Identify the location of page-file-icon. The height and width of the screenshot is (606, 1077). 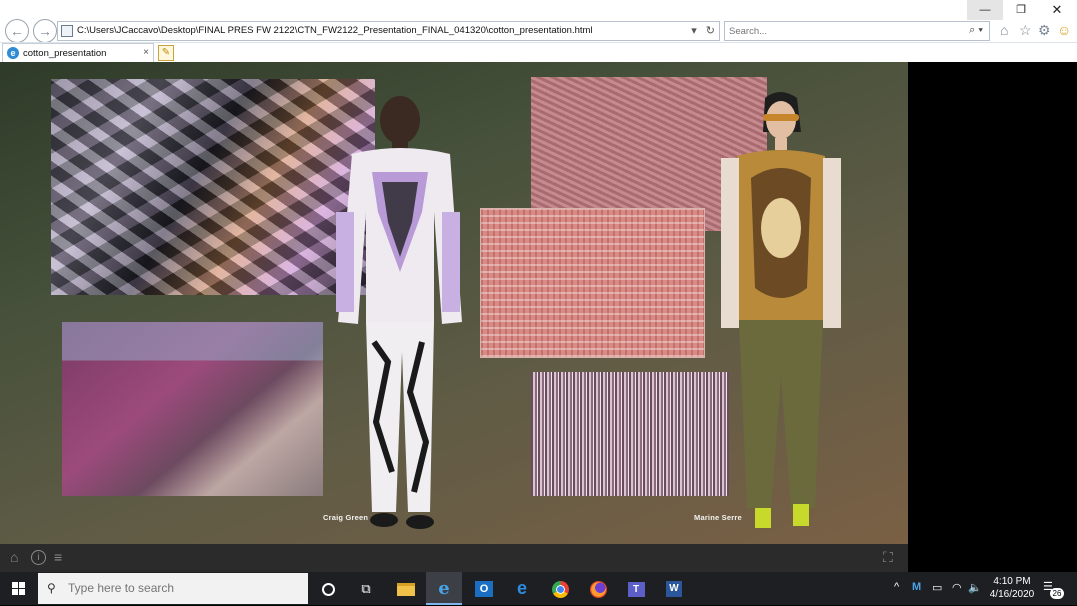
(67, 31).